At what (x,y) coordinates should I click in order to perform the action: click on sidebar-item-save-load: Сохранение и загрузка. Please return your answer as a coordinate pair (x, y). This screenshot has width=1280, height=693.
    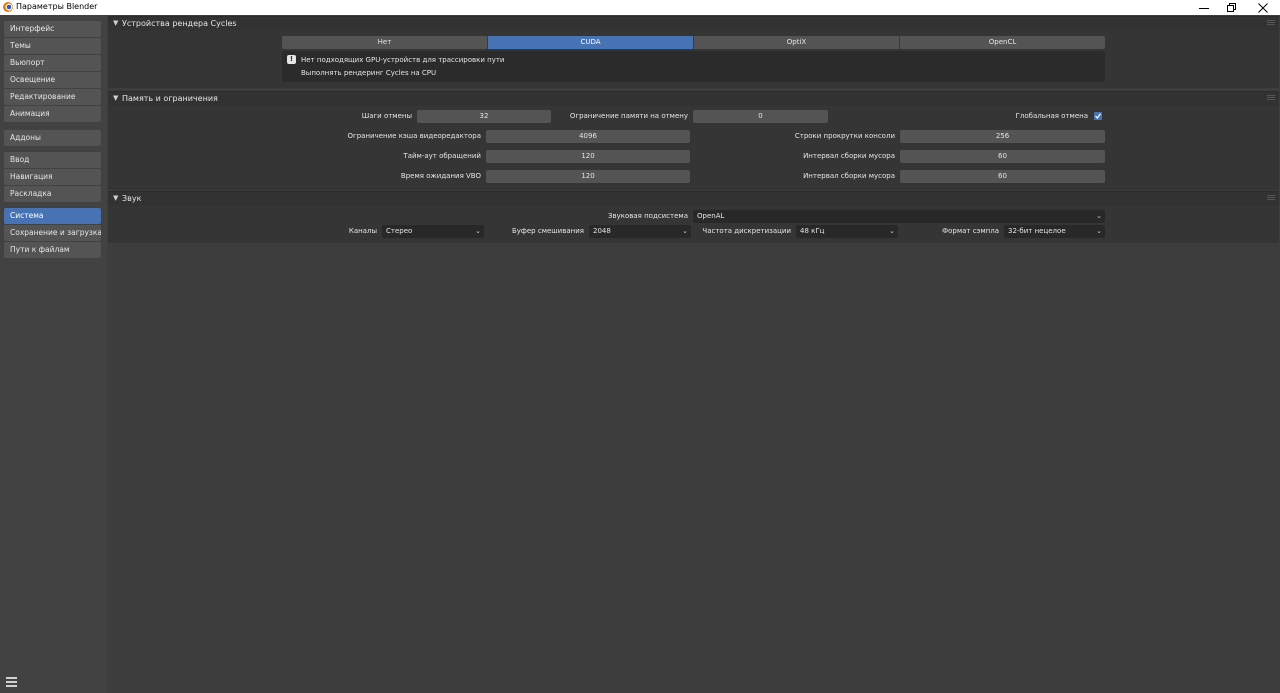
    Looking at the image, I should click on (52, 233).